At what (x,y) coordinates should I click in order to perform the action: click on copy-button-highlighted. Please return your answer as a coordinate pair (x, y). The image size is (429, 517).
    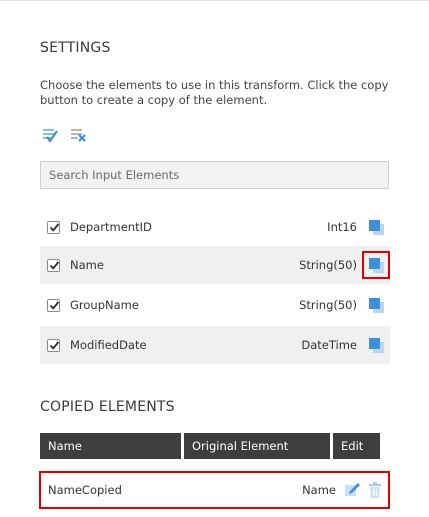
    Looking at the image, I should click on (376, 265).